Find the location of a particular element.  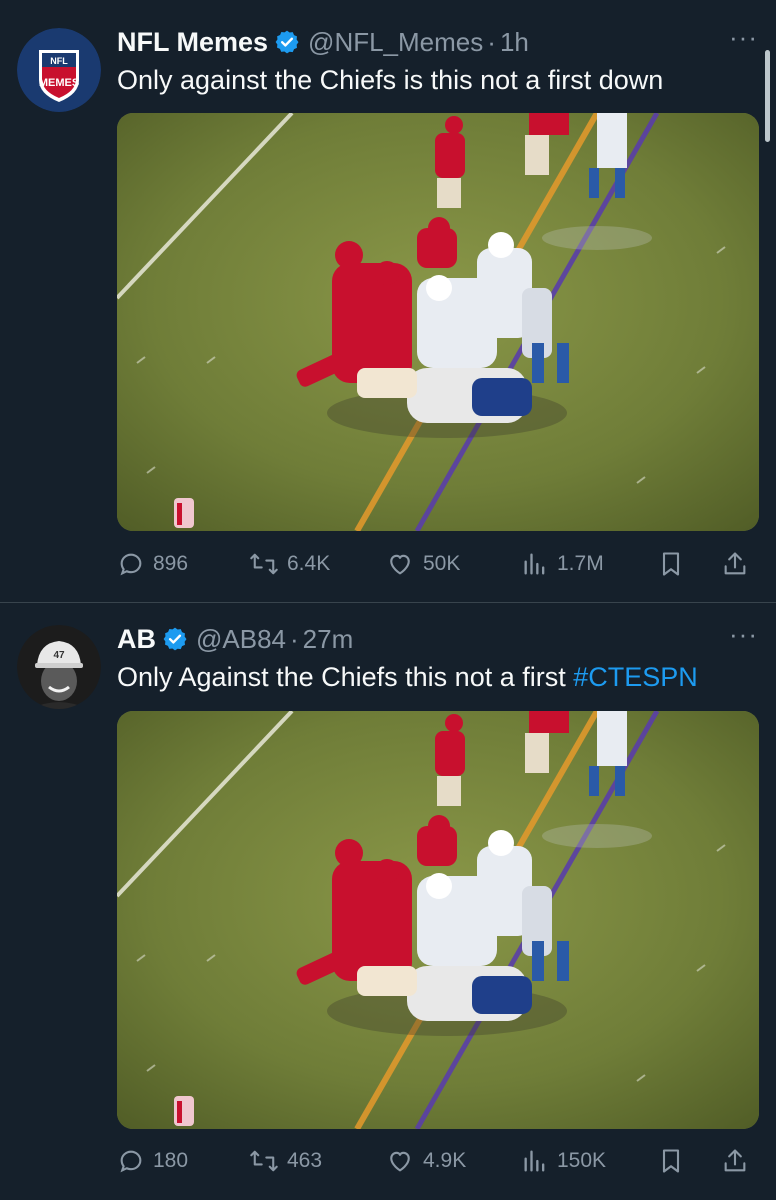

avatar-logo-top: NFL is located at coordinates (59, 61).